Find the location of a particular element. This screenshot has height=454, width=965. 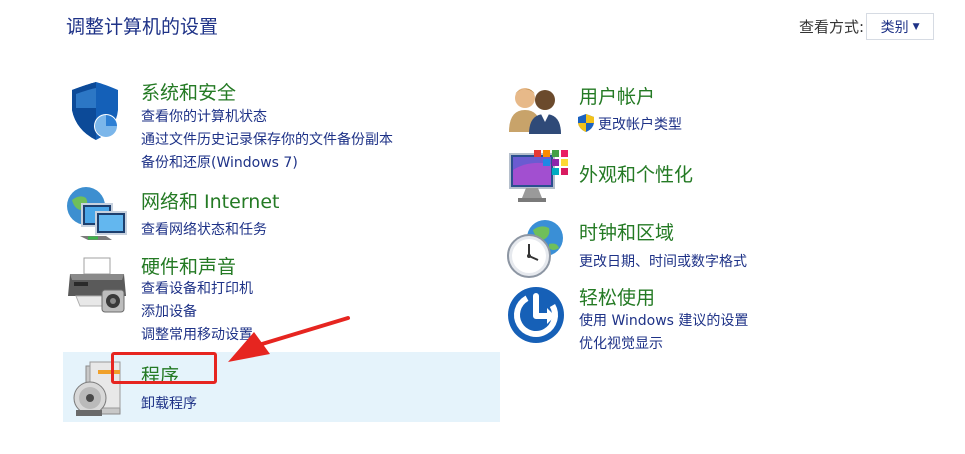

users-icon is located at coordinates (535, 111).